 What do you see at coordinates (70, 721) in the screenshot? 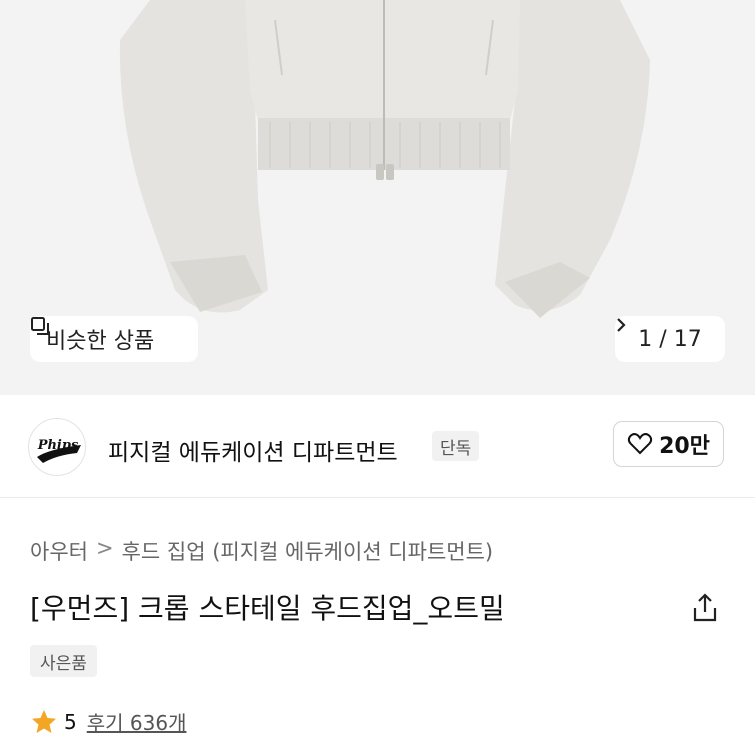
I see `rating-value: 5` at bounding box center [70, 721].